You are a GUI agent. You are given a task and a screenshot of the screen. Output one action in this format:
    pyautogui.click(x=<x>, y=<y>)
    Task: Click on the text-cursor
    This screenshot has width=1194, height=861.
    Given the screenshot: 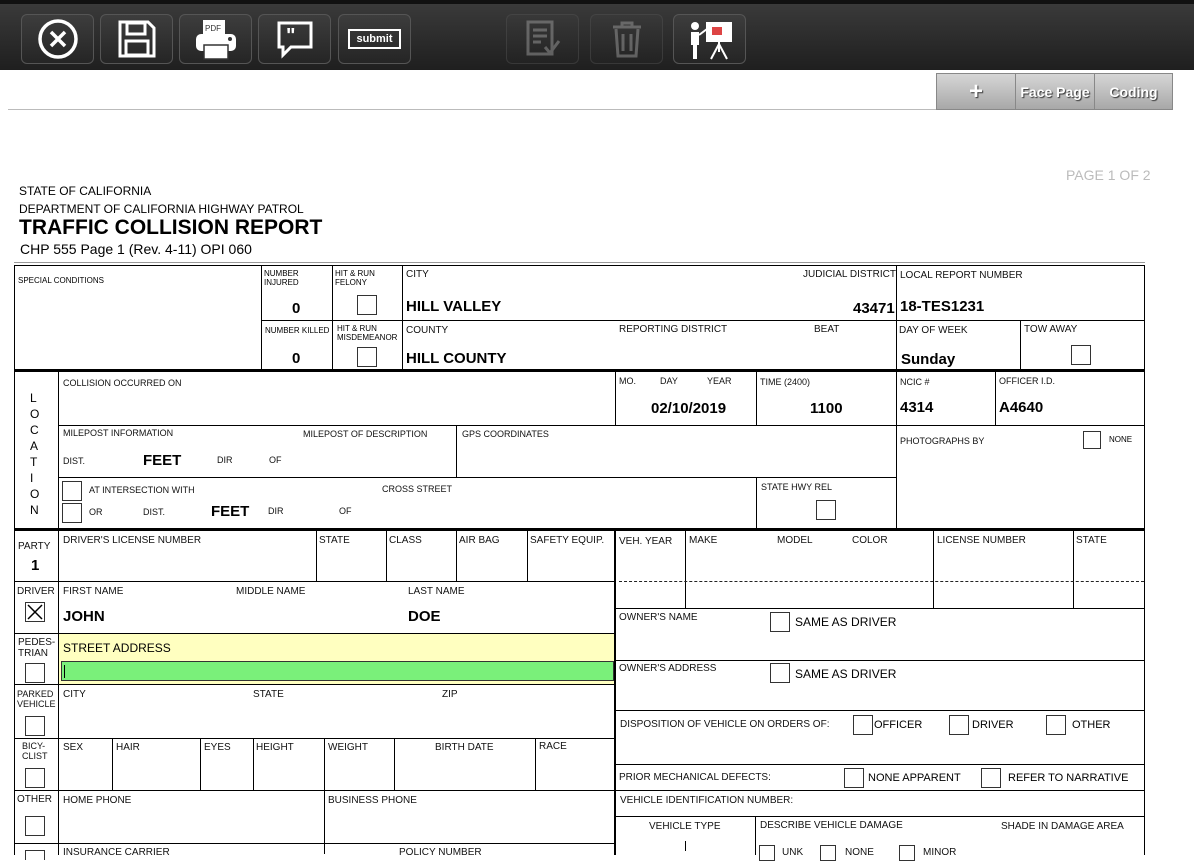 What is the action you would take?
    pyautogui.click(x=64, y=671)
    